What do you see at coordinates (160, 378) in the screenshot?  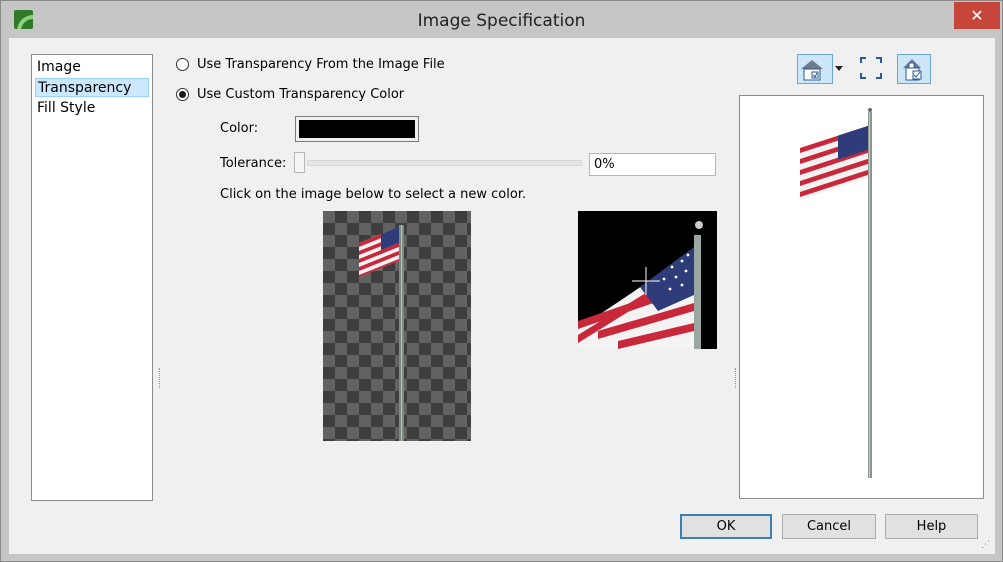 I see `splitter-left` at bounding box center [160, 378].